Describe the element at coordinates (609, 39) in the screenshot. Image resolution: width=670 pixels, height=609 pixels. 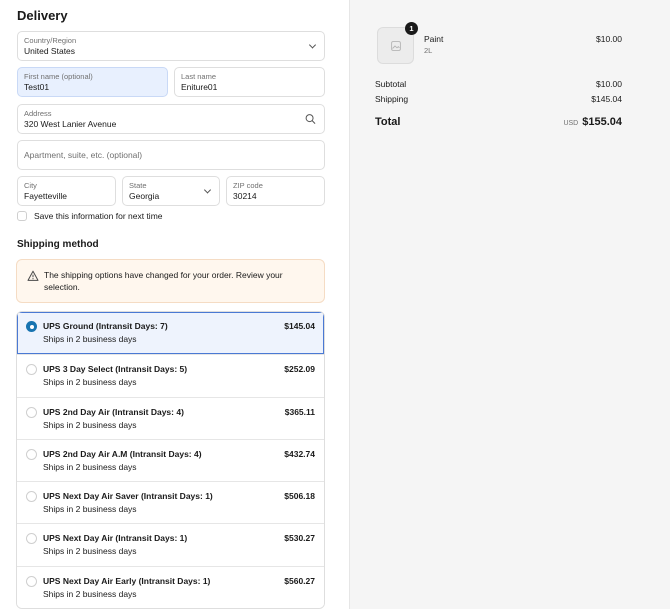
I see `product-price: $10.00` at that location.